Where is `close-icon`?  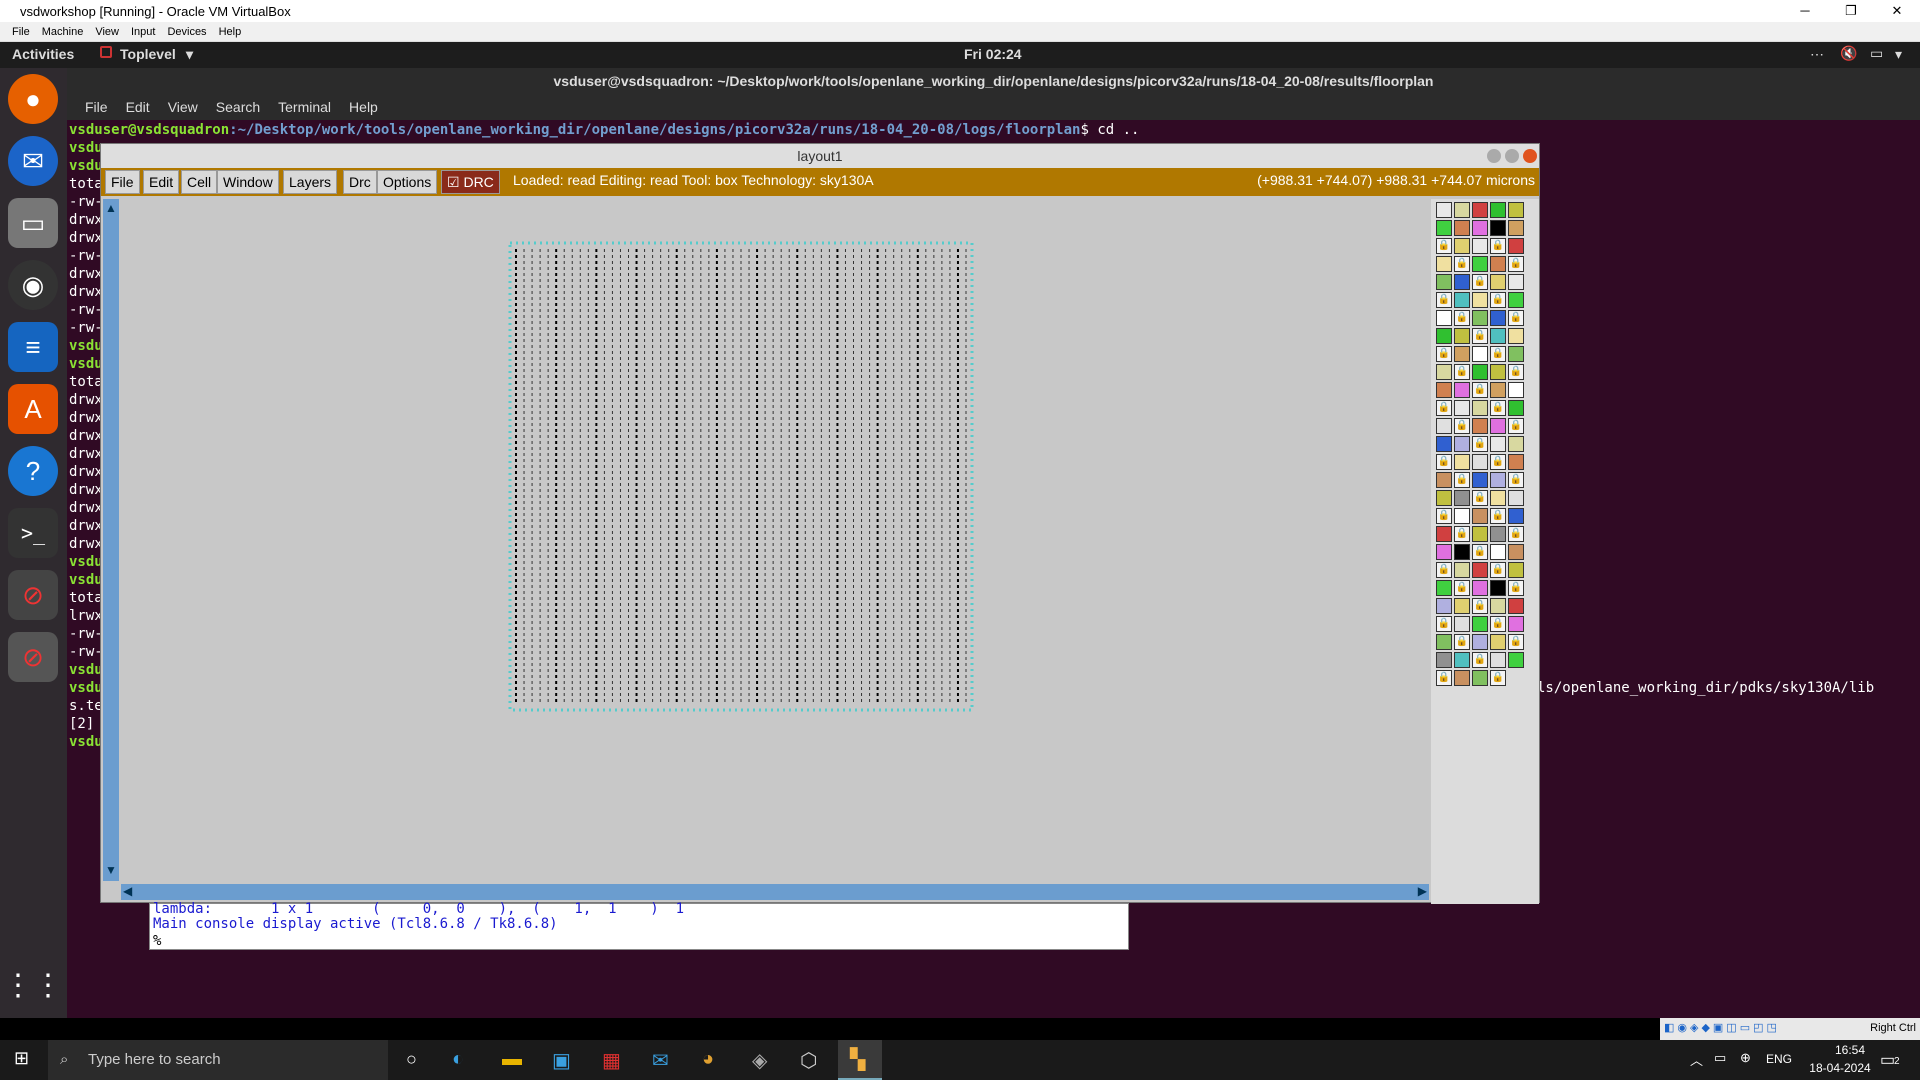 close-icon is located at coordinates (1530, 156).